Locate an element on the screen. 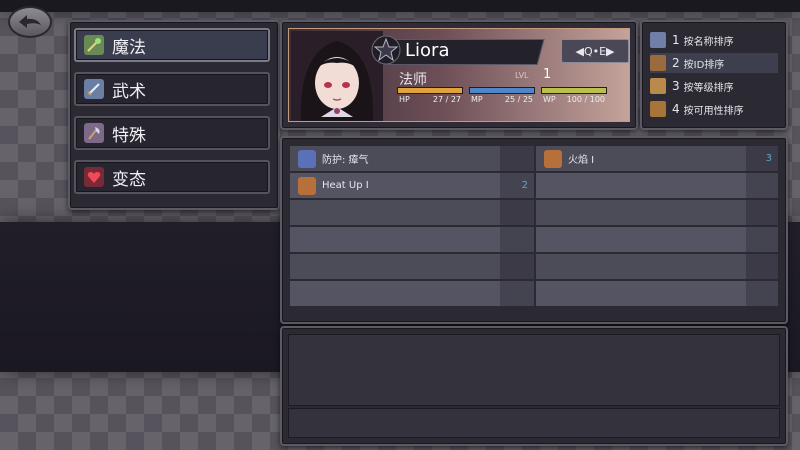  category-label: 魔法 is located at coordinates (129, 47).